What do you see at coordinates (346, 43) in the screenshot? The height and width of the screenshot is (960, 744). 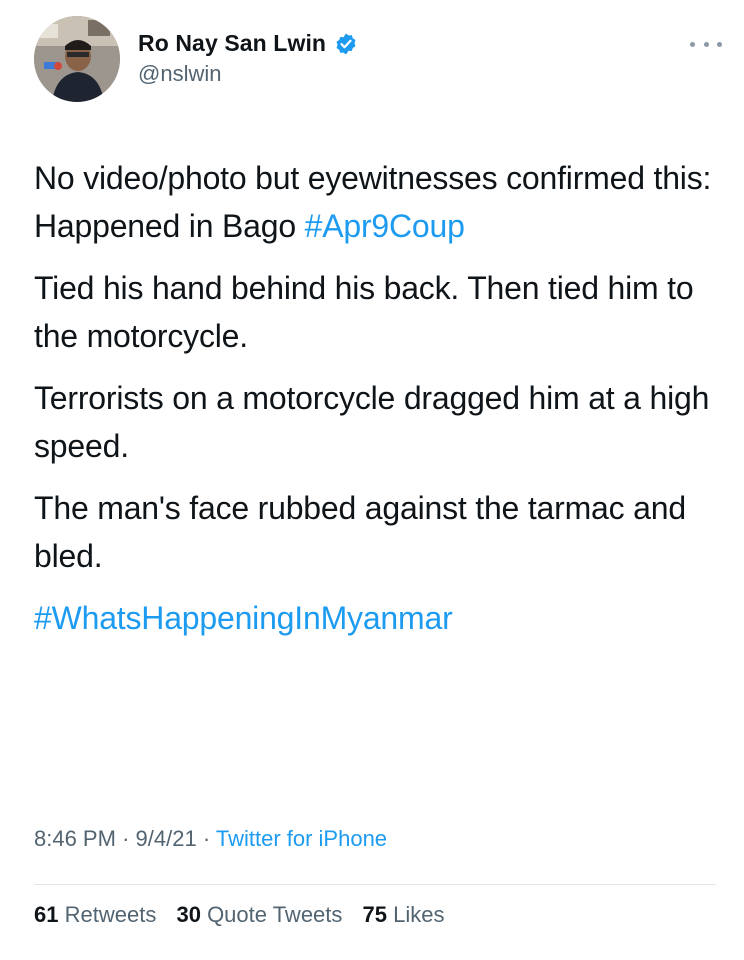 I see `verified-badge-icon` at bounding box center [346, 43].